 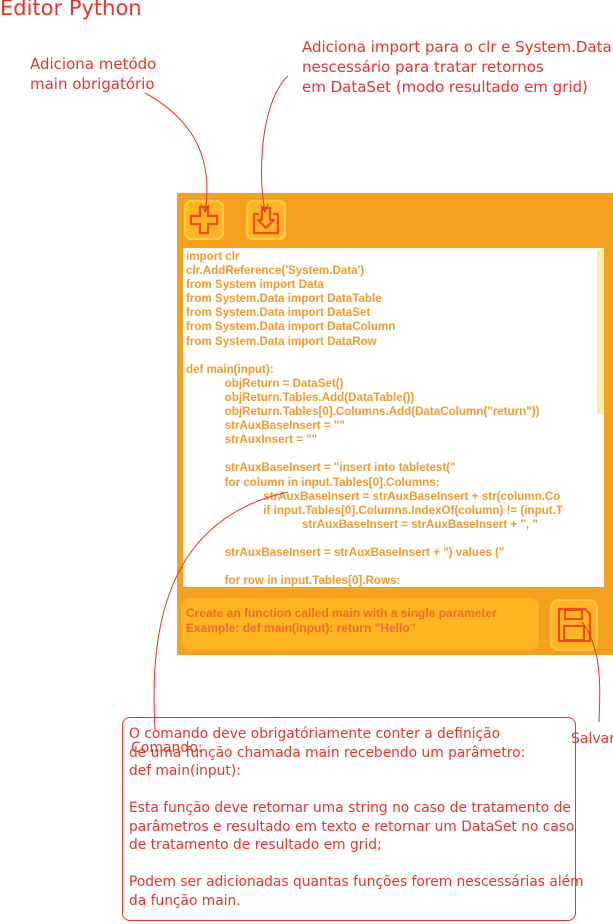 I want to click on arrow-salvar, so click(x=591, y=672).